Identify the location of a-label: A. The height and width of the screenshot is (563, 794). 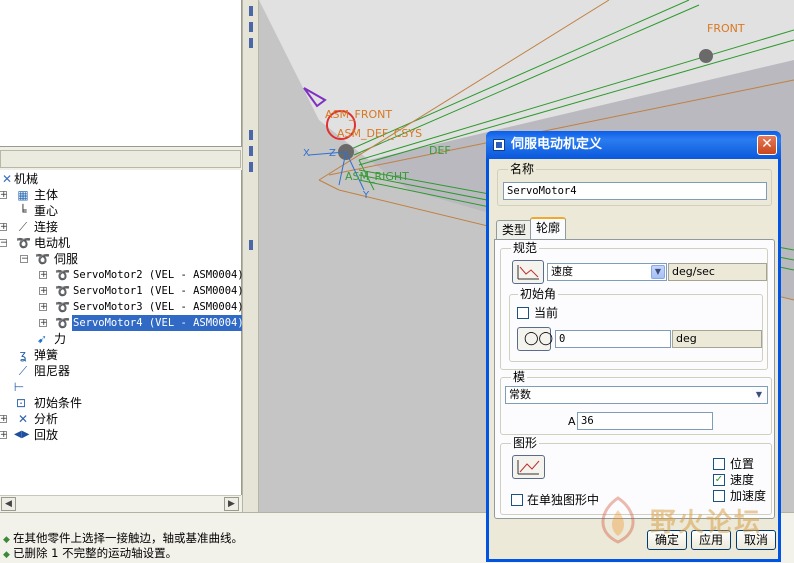
(572, 421).